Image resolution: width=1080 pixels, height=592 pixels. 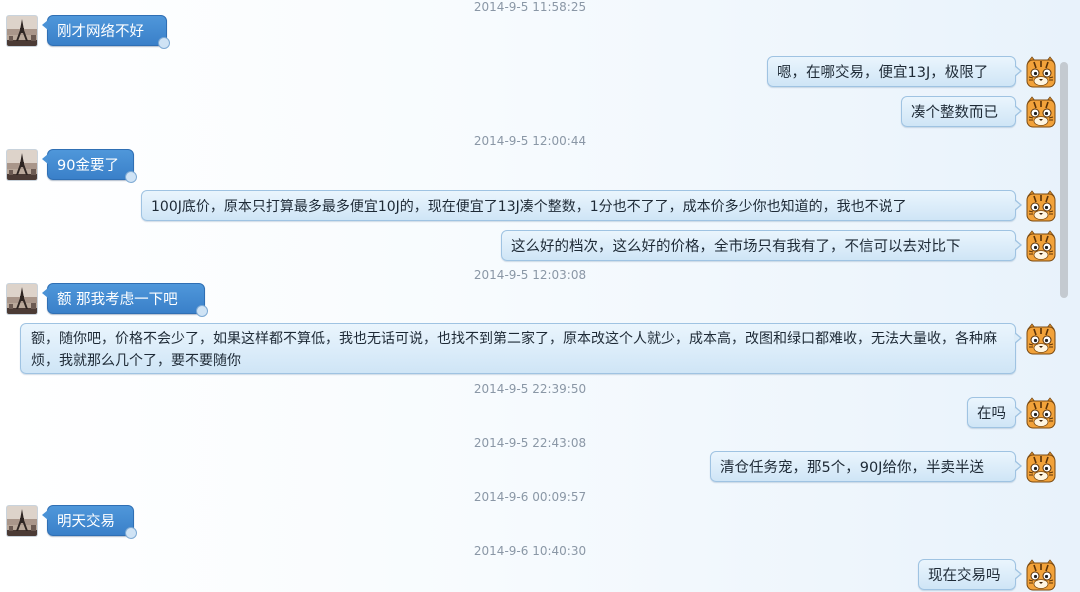 What do you see at coordinates (530, 275) in the screenshot?
I see `message-timestamp: 2014-9-5 12:03:08` at bounding box center [530, 275].